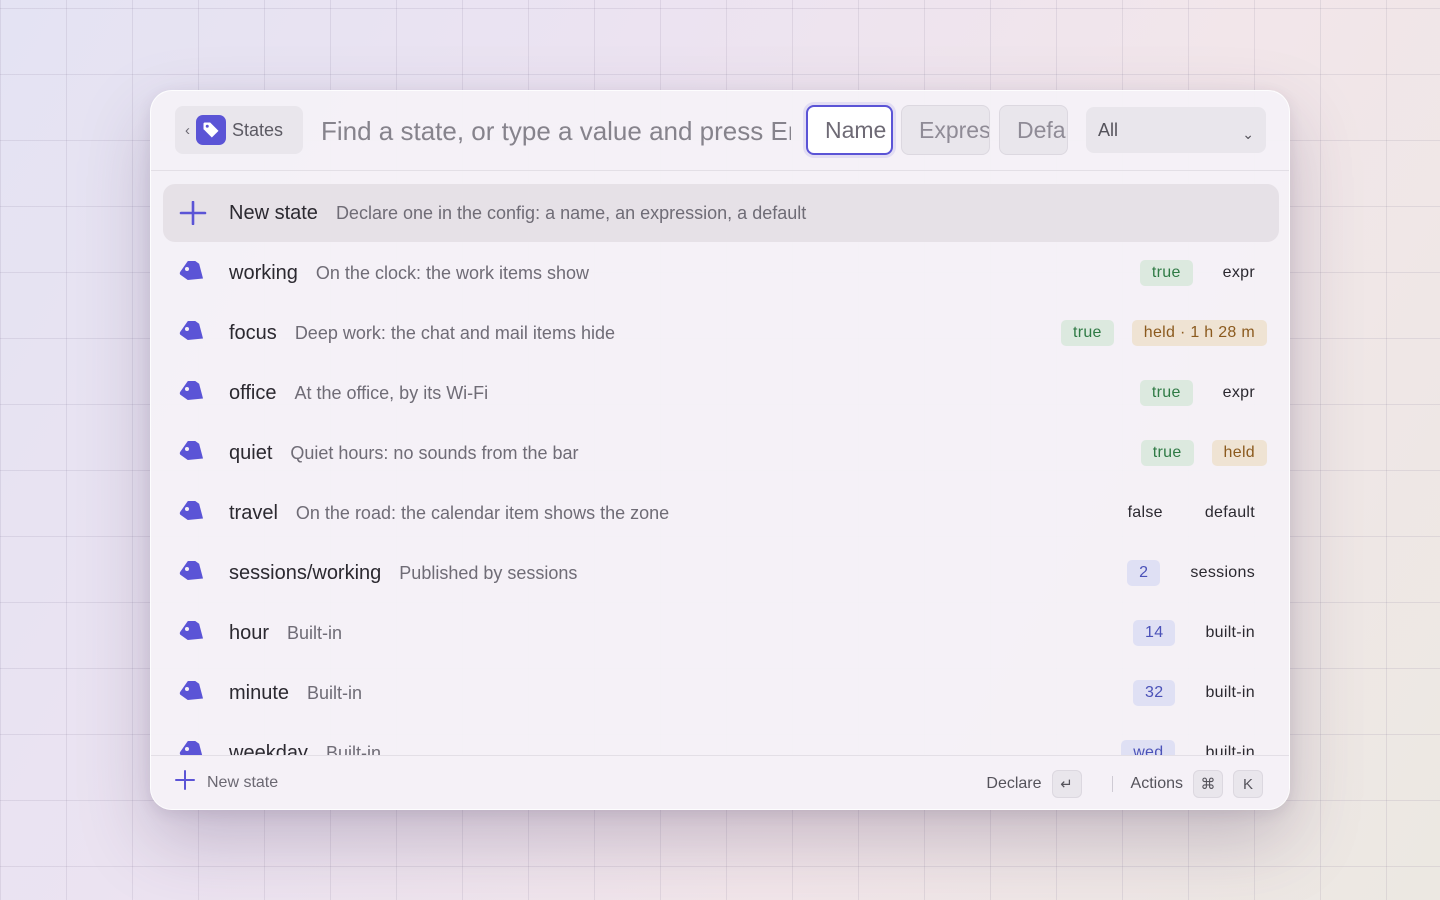 The width and height of the screenshot is (1440, 900). What do you see at coordinates (556, 131) in the screenshot?
I see `search-input` at bounding box center [556, 131].